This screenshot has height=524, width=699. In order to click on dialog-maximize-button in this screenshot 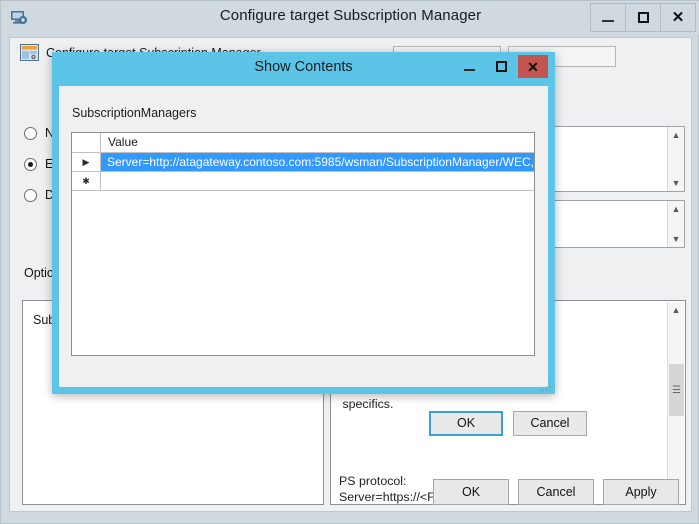, I will do `click(501, 66)`.